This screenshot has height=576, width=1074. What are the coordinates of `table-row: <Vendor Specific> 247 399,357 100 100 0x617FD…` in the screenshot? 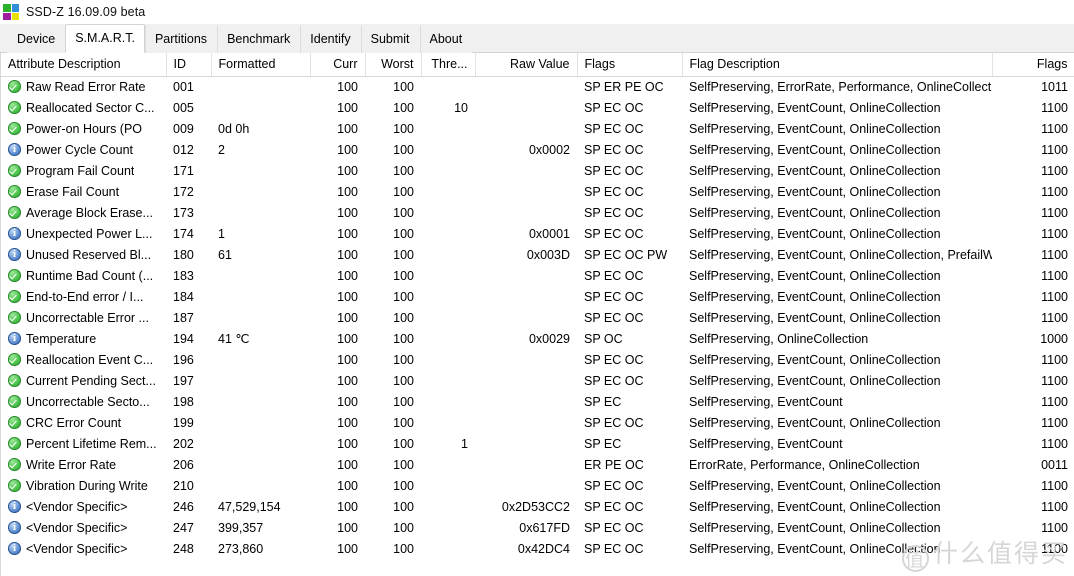 It's located at (537, 528).